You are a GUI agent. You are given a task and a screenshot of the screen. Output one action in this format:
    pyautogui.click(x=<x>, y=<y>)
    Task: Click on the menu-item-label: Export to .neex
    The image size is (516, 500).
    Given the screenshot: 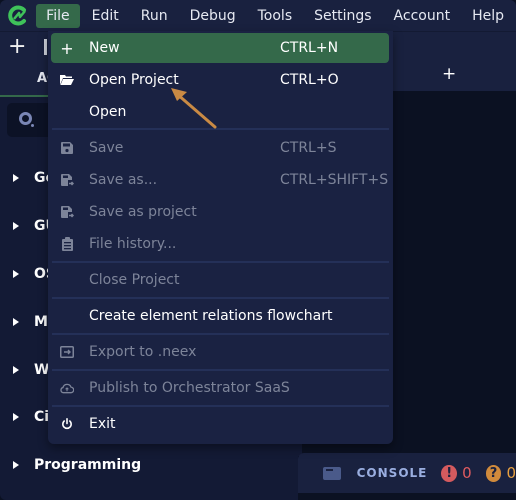 What is the action you would take?
    pyautogui.click(x=143, y=352)
    